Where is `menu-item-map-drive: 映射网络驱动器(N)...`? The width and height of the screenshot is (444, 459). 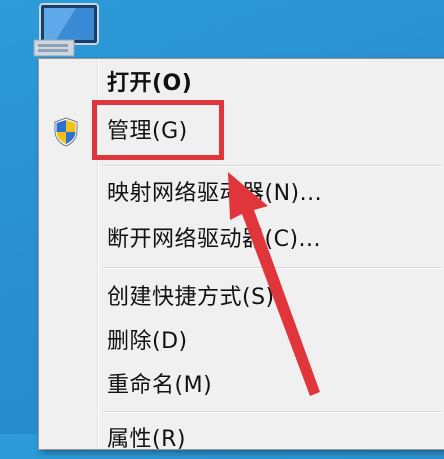
menu-item-map-drive: 映射网络驱动器(N)... is located at coordinates (241, 191).